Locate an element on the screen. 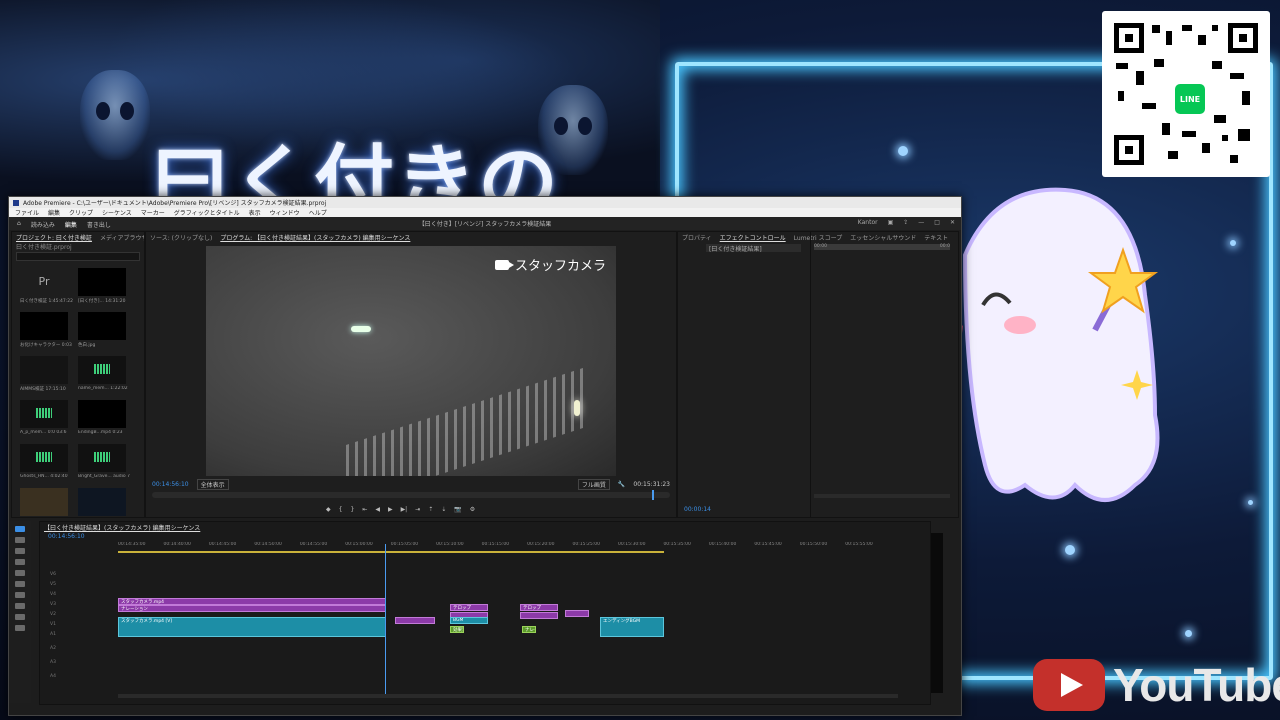  razor-tool-icon is located at coordinates (20, 562).